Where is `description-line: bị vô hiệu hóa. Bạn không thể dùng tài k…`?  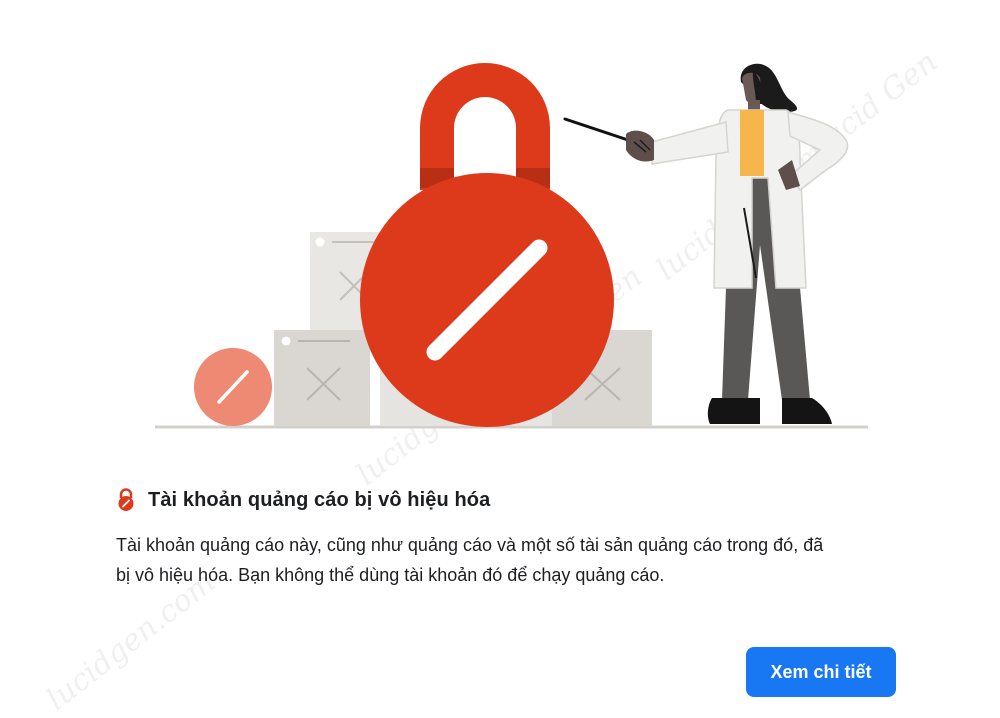
description-line: bị vô hiệu hóa. Bạn không thể dùng tài k… is located at coordinates (390, 575).